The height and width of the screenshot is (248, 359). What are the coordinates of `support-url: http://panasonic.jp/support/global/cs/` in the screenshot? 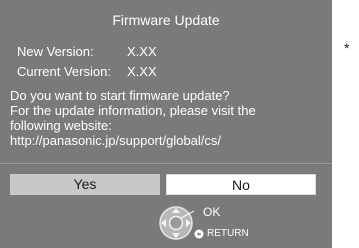 It's located at (116, 140).